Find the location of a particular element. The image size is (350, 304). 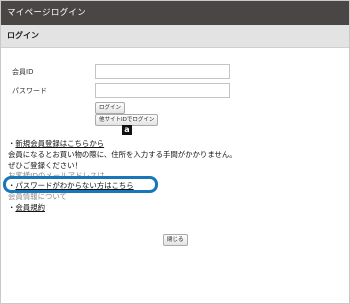

section-title: ログイン is located at coordinates (175, 36).